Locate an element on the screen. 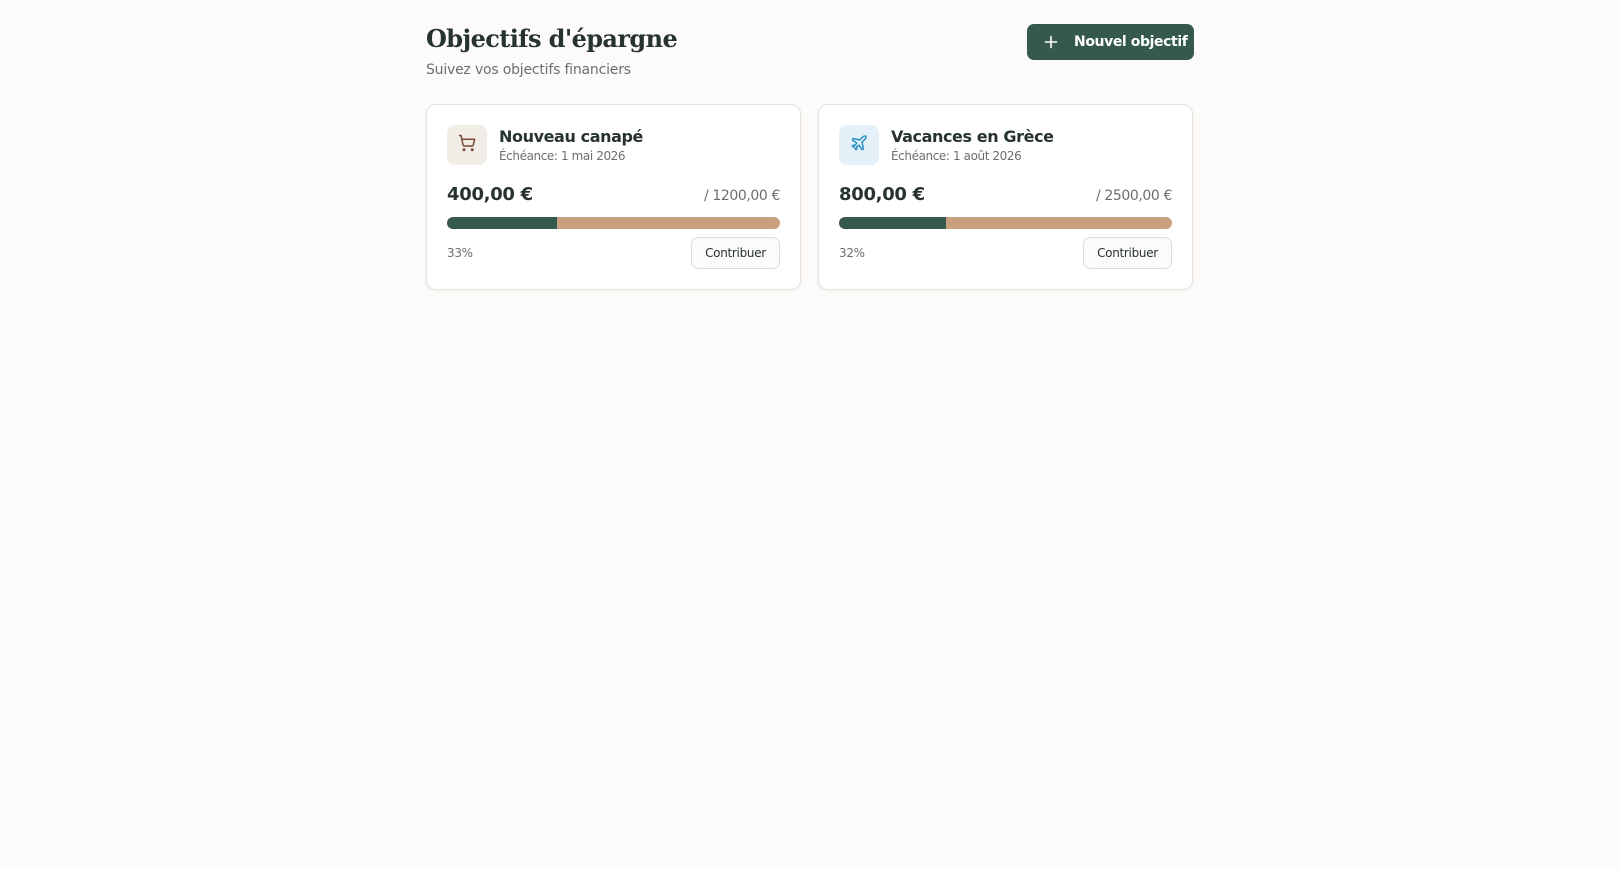 This screenshot has height=869, width=1619. page-subtitle: Suivez vos objectifs financiers is located at coordinates (528, 70).